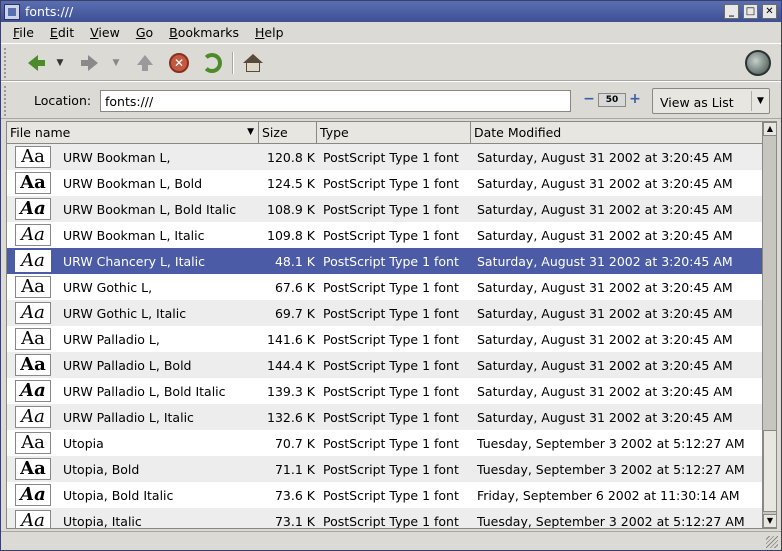  I want to click on vertical-scrollbar: ▲ ▼, so click(769, 325).